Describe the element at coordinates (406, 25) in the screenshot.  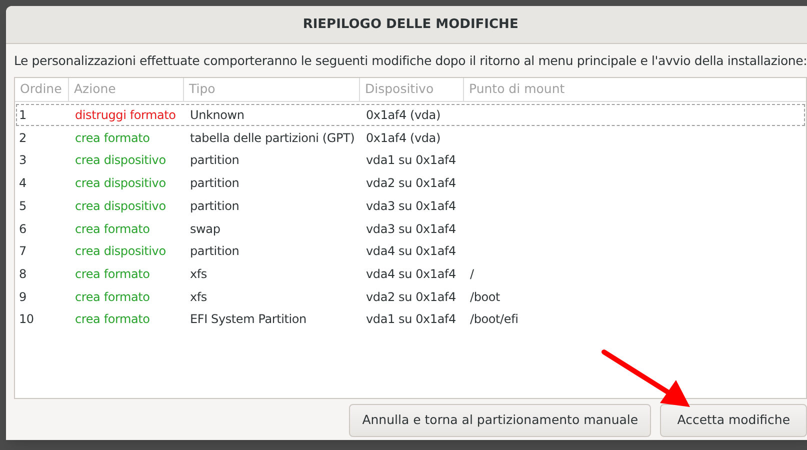
I see `dialog-title: RIEPILOGO DELLE MODIFICHE` at that location.